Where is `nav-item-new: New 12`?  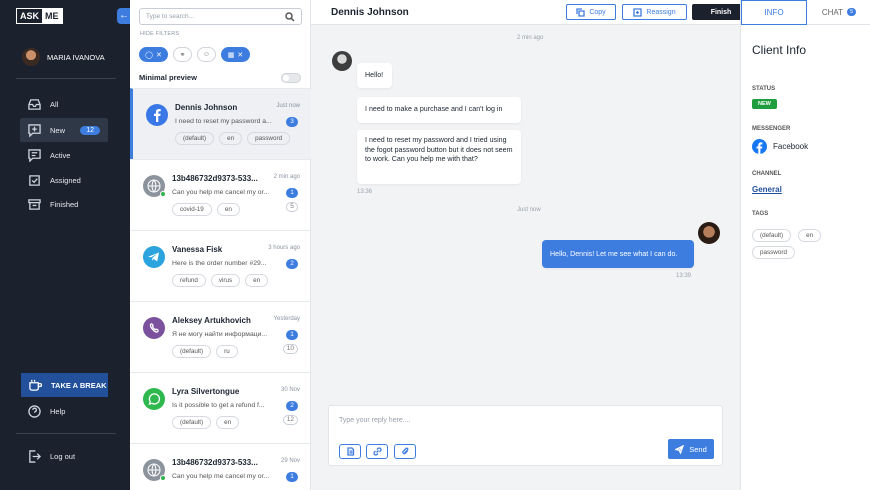 nav-item-new: New 12 is located at coordinates (64, 130).